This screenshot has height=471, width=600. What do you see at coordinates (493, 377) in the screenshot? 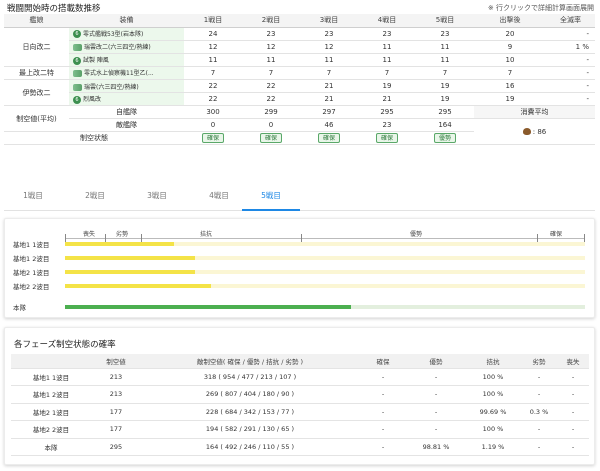
I see `prob-value: 100 %` at bounding box center [493, 377].